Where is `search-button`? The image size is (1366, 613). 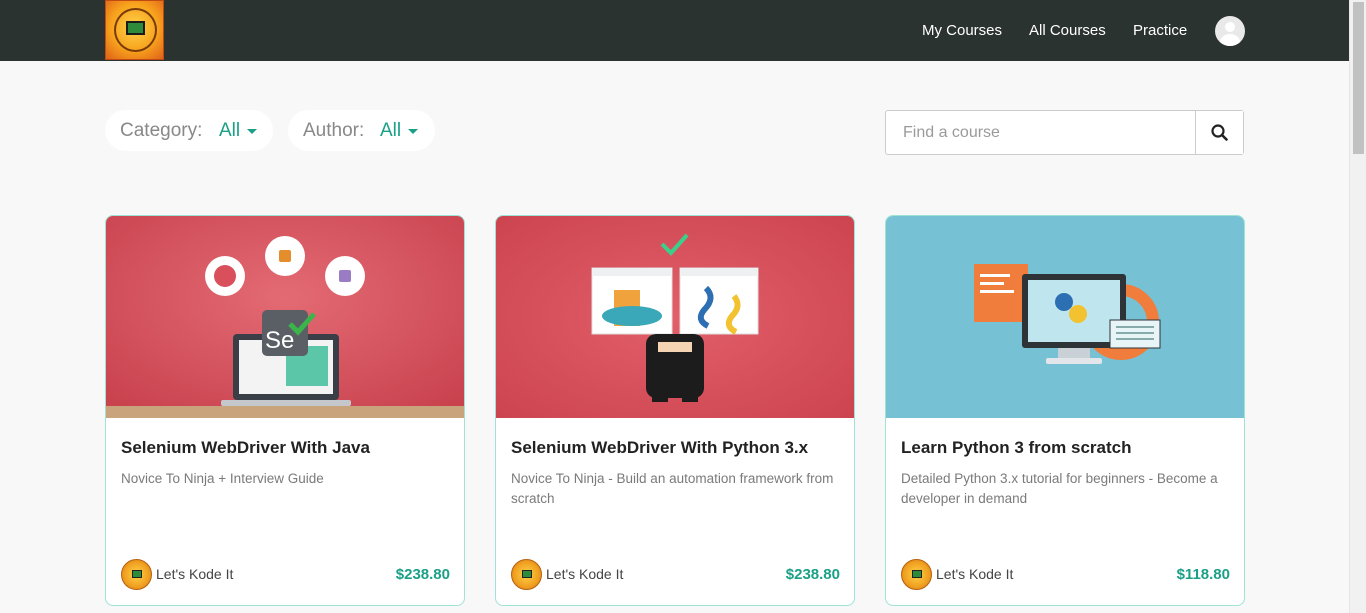
search-button is located at coordinates (1219, 132).